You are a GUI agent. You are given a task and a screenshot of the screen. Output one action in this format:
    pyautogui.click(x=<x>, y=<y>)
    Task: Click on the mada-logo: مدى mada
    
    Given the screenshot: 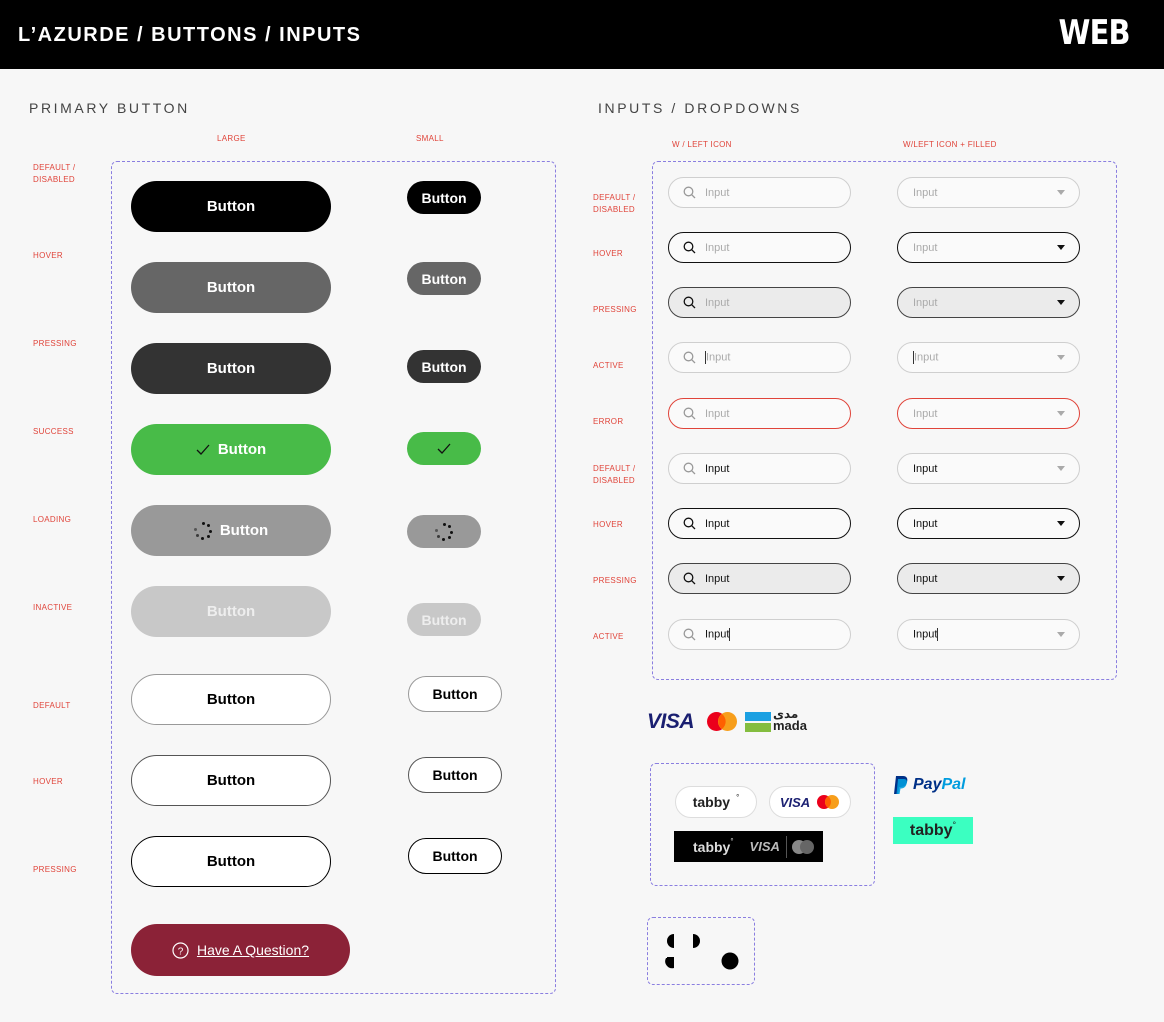 What is the action you would take?
    pyautogui.click(x=790, y=720)
    